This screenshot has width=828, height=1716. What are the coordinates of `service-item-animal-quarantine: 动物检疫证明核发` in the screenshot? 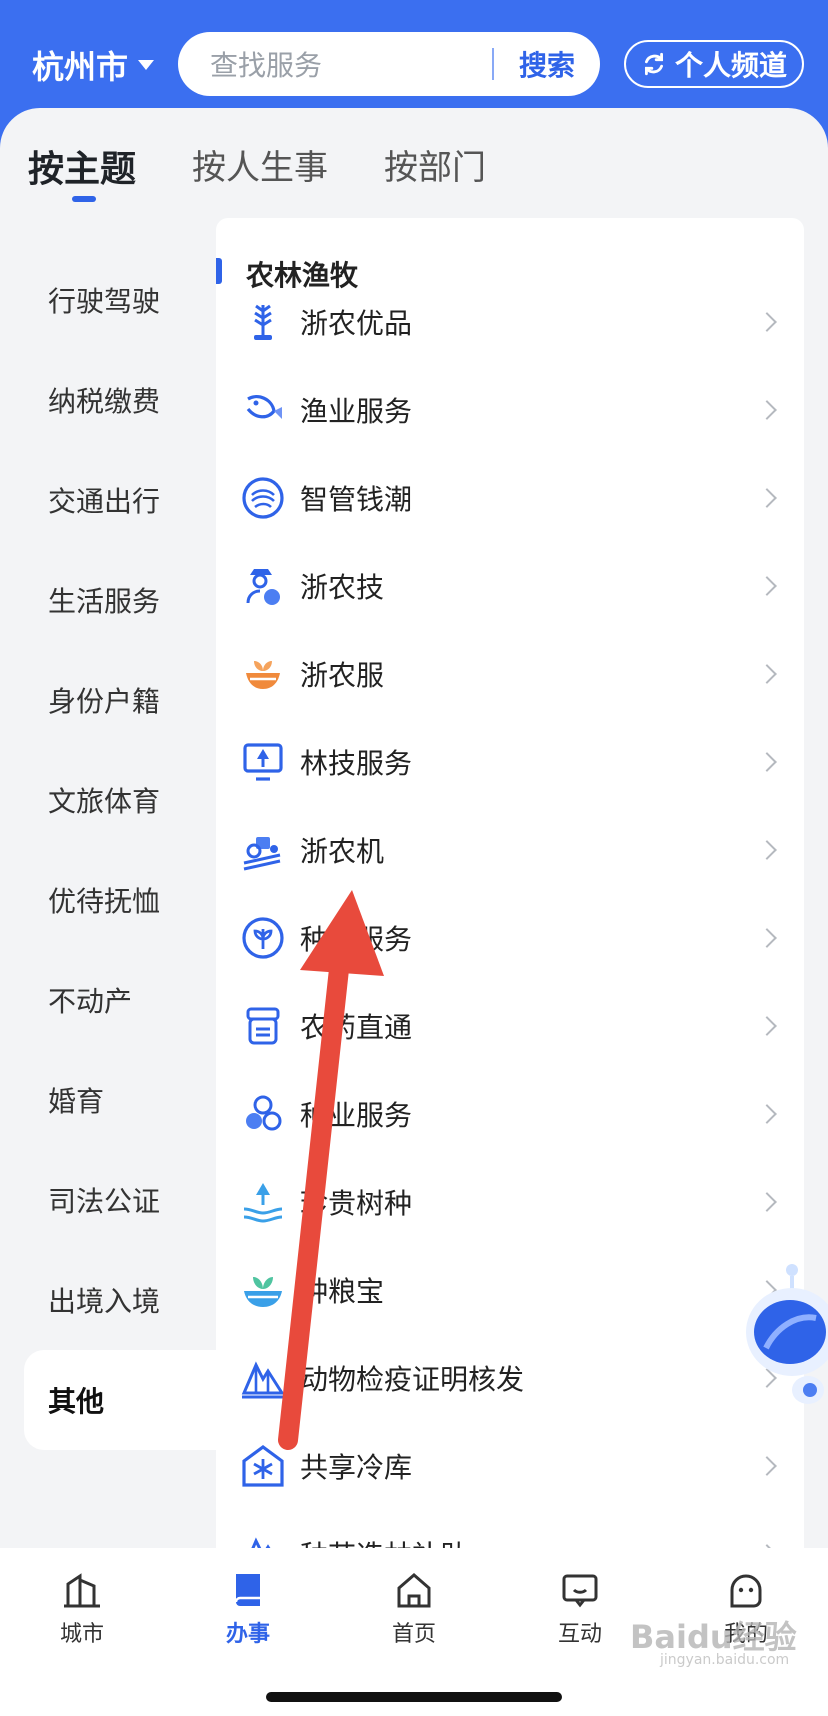 It's located at (510, 1378).